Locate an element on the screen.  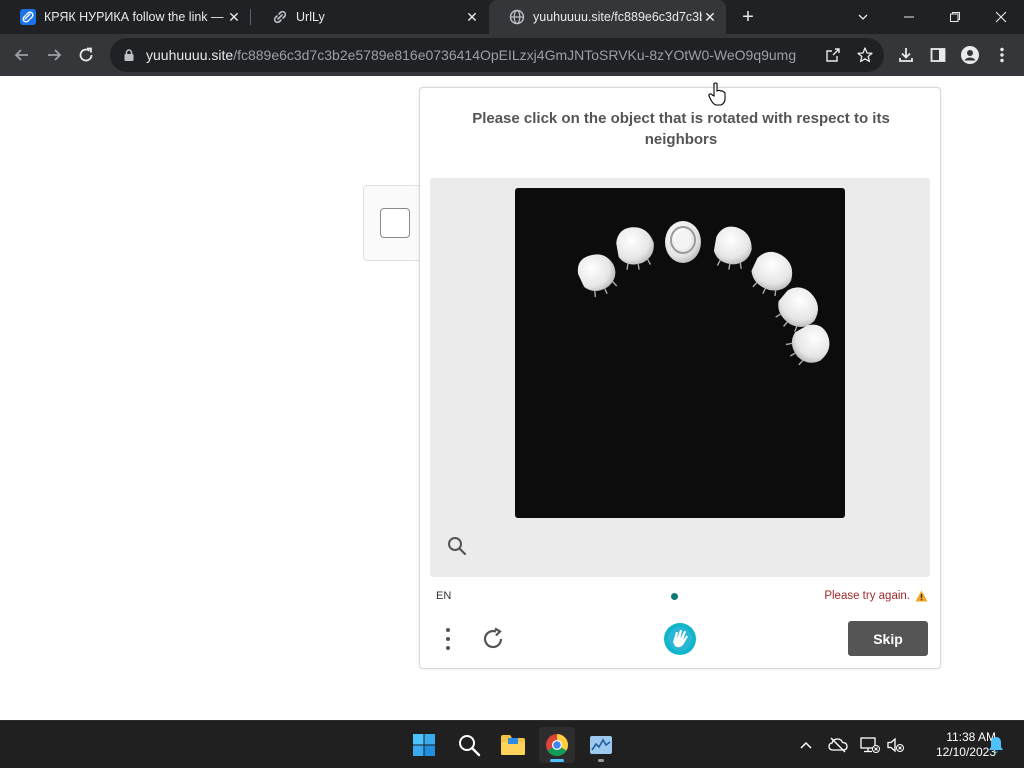
arrow-left-icon is located at coordinates (21, 55).